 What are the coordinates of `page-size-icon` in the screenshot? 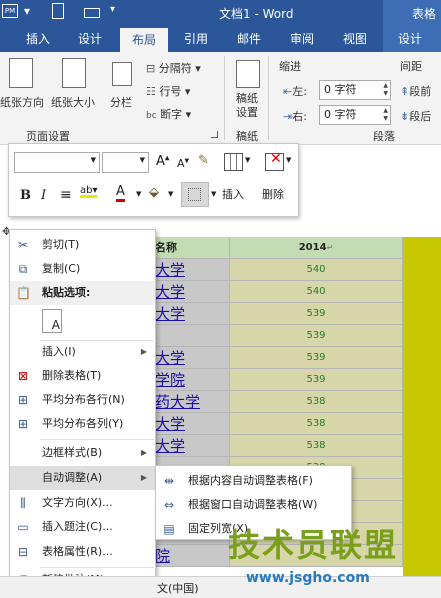 It's located at (74, 73).